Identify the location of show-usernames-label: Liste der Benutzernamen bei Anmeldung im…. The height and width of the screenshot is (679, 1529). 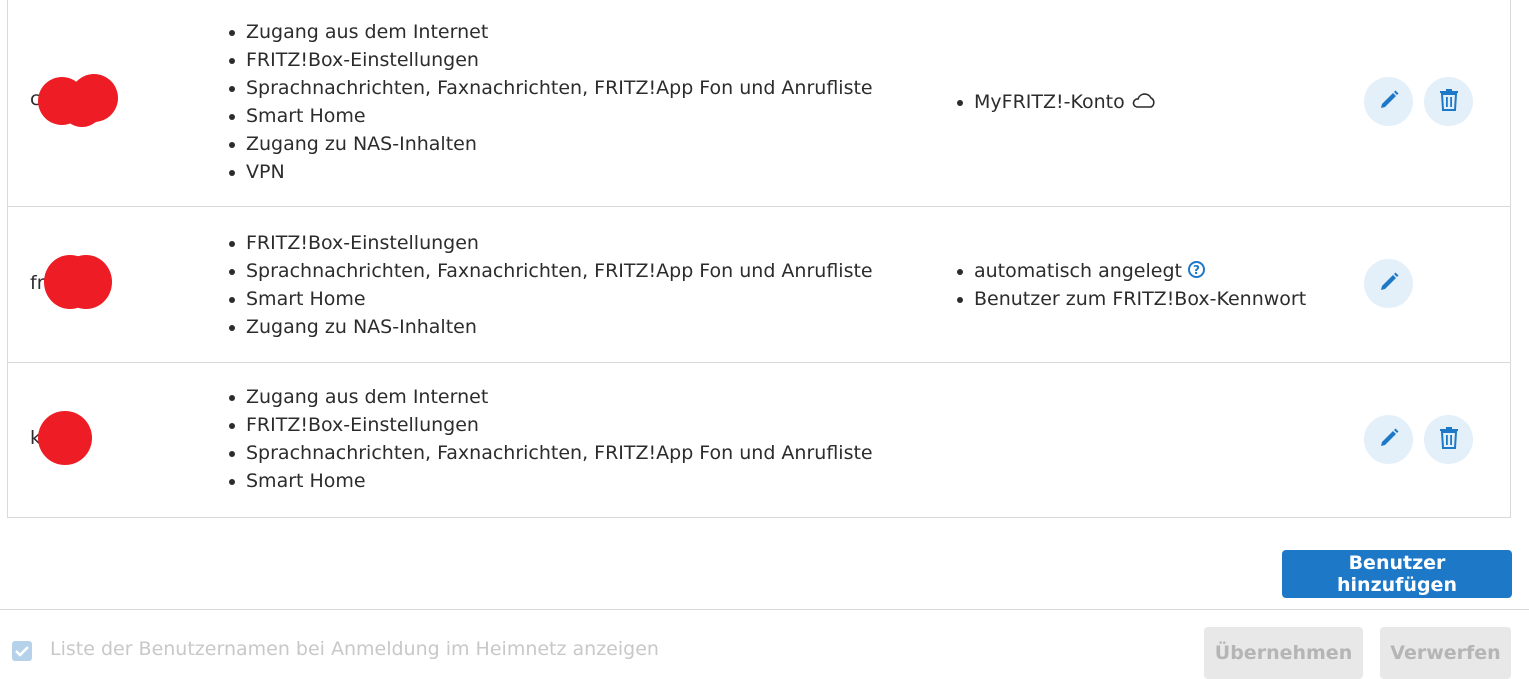
(354, 649).